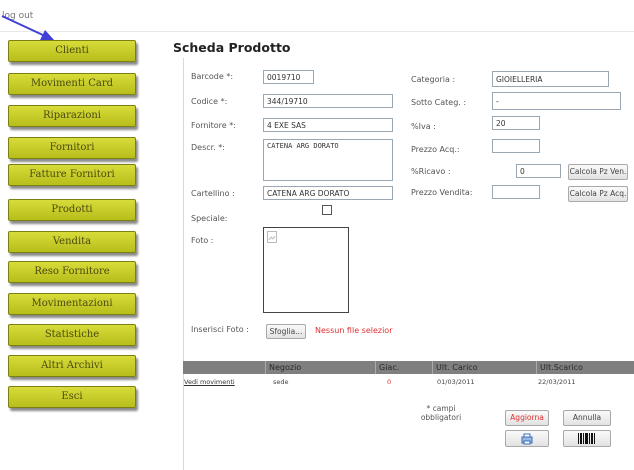 The image size is (634, 470). What do you see at coordinates (395, 367) in the screenshot?
I see `column-header-giac: Giac.` at bounding box center [395, 367].